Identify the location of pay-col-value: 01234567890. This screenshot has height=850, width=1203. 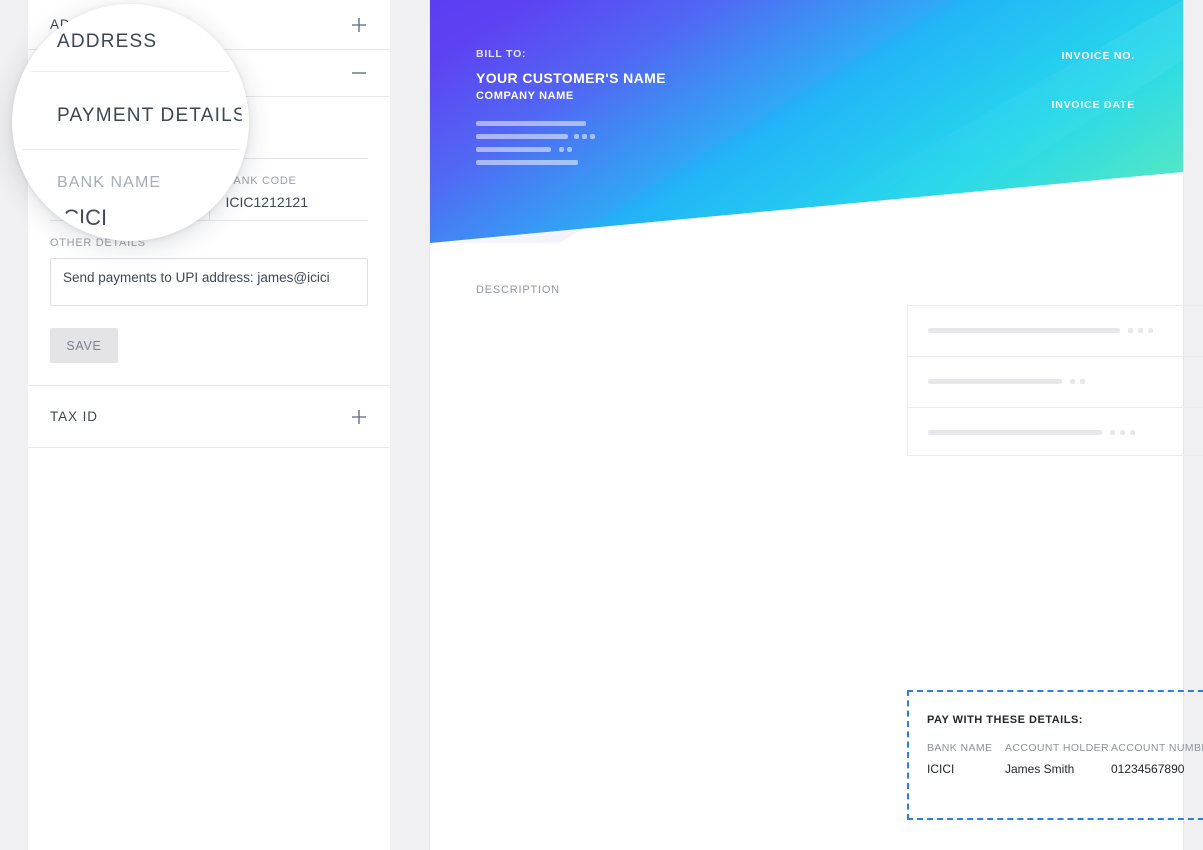
(1148, 769).